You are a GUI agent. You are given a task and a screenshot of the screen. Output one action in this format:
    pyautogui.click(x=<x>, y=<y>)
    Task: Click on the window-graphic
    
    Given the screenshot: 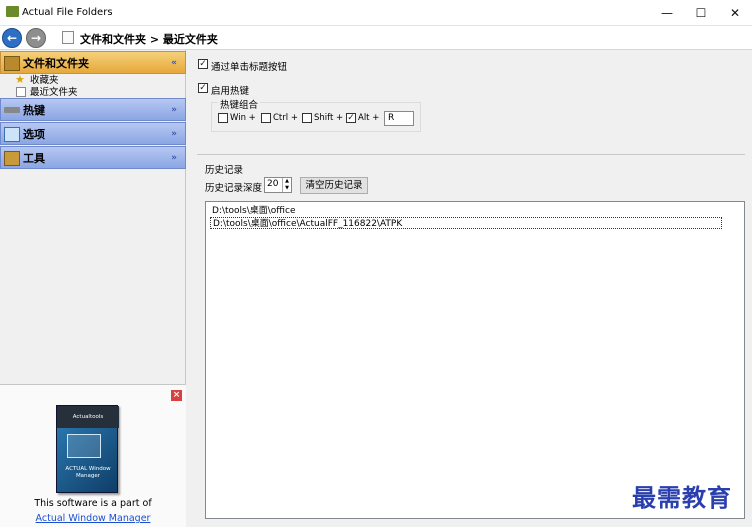 What is the action you would take?
    pyautogui.click(x=84, y=446)
    